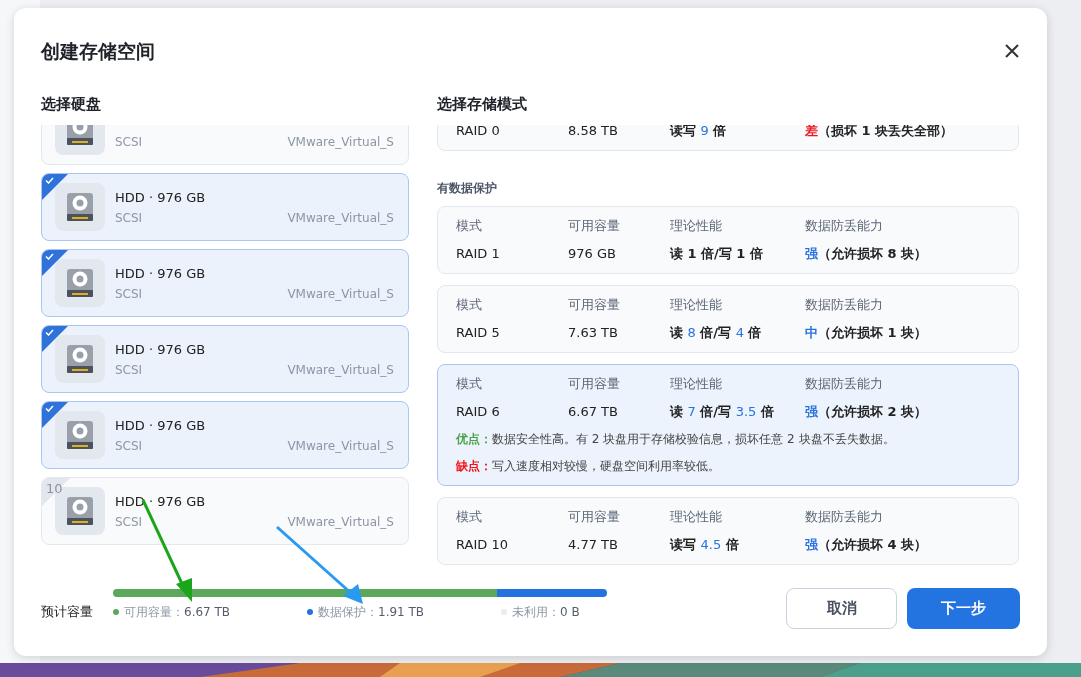 The height and width of the screenshot is (677, 1081). Describe the element at coordinates (546, 612) in the screenshot. I see `legend-label: 未利用：0 B` at that location.